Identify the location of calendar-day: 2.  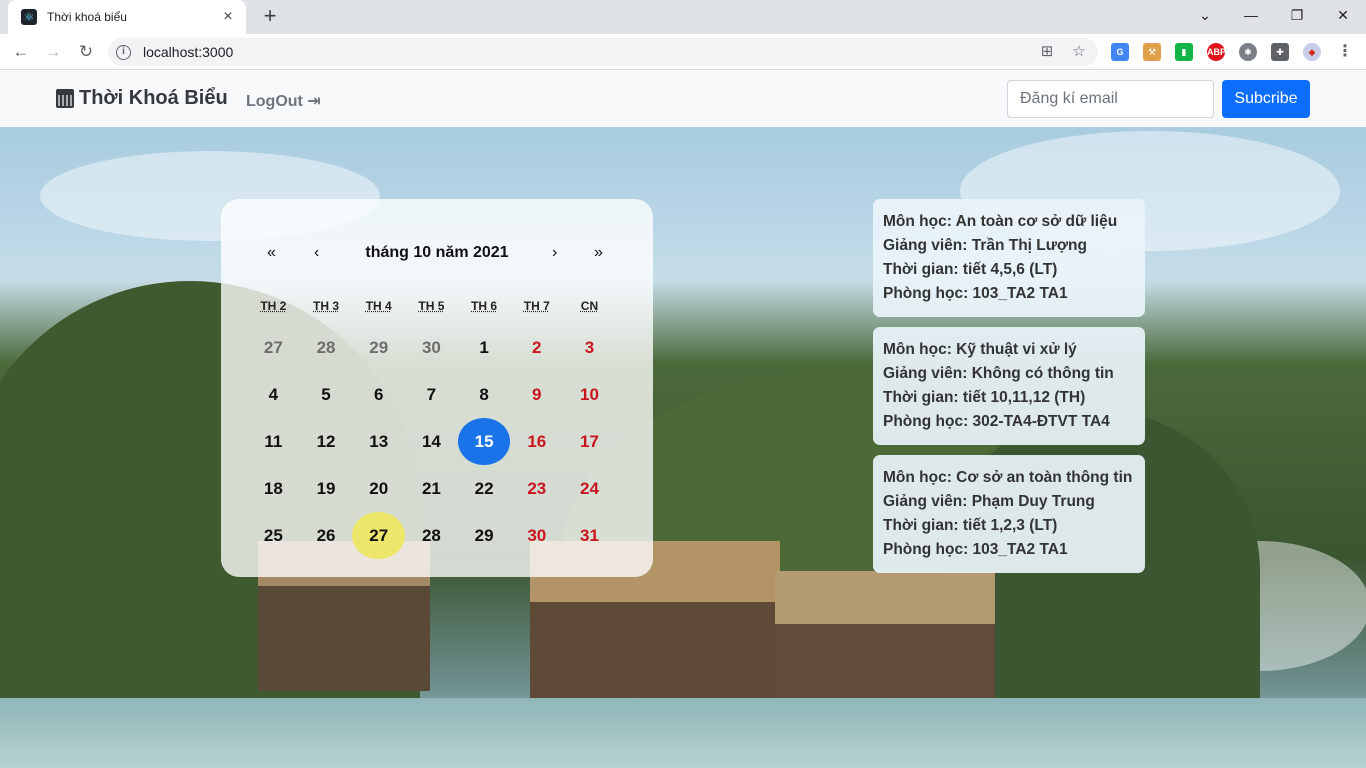
(536, 347).